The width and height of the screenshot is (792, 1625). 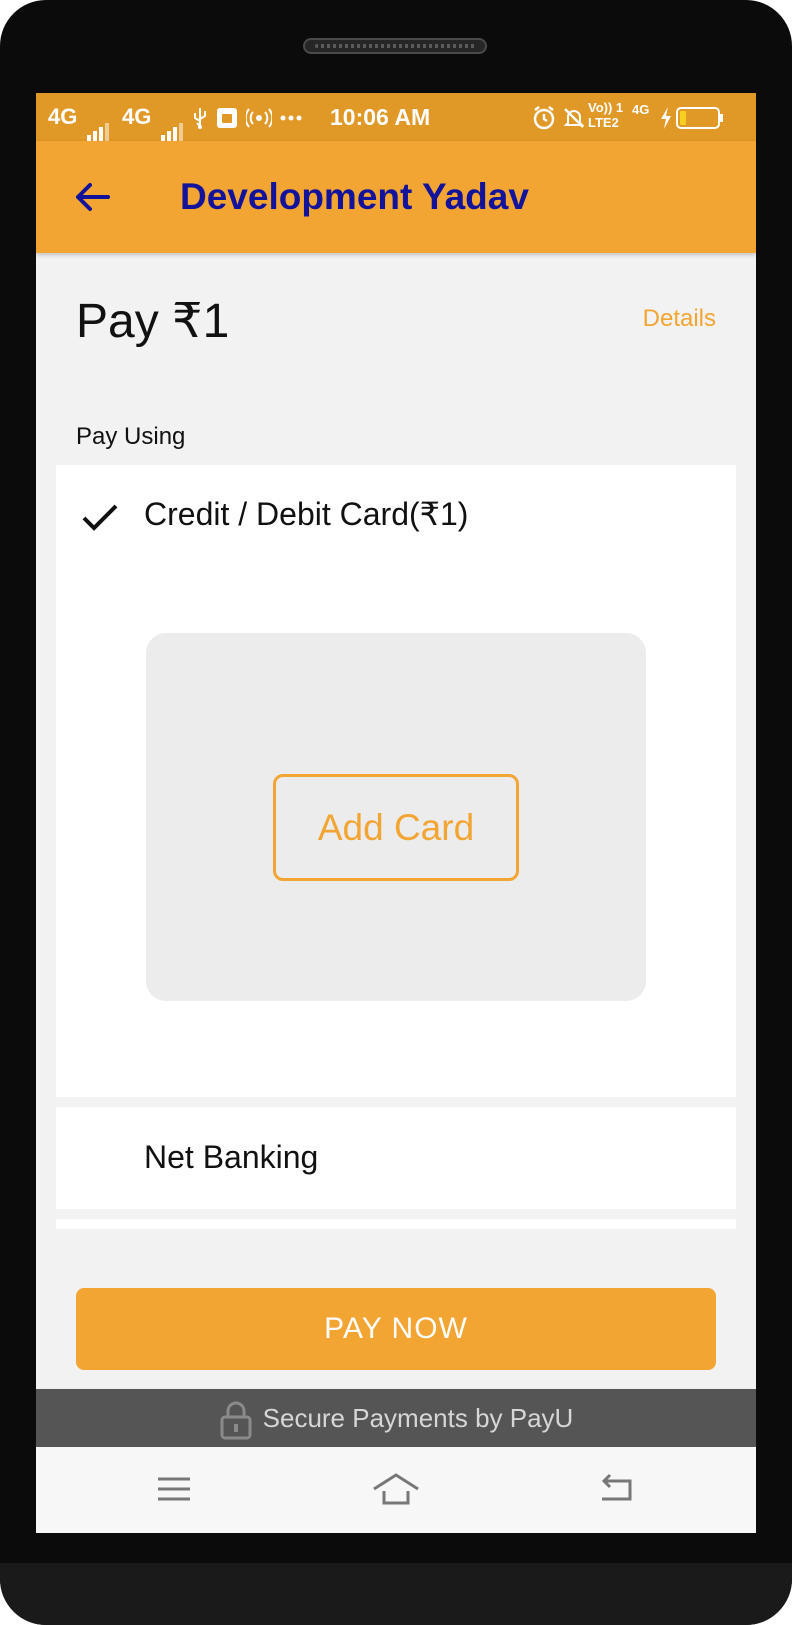 What do you see at coordinates (606, 107) in the screenshot?
I see `volte-label: Vo)) 1` at bounding box center [606, 107].